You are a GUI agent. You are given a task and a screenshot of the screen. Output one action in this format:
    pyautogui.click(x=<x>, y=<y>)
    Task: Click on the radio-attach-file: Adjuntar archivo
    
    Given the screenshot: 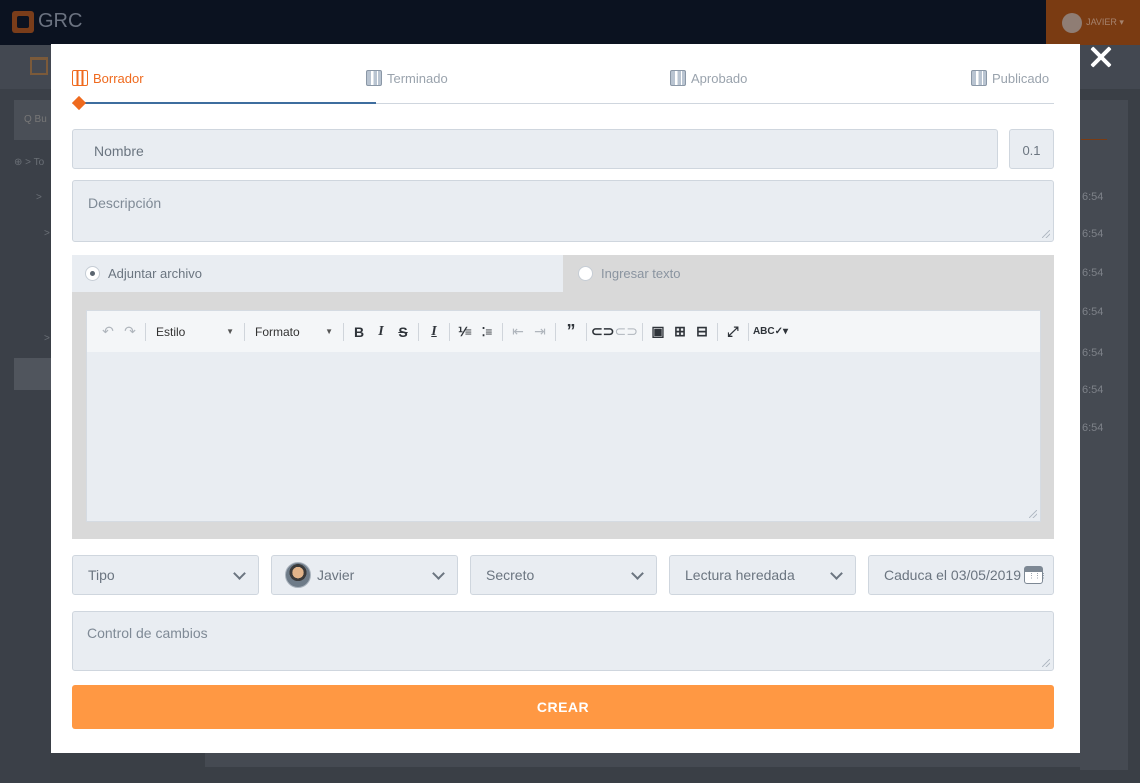 What is the action you would take?
    pyautogui.click(x=317, y=273)
    